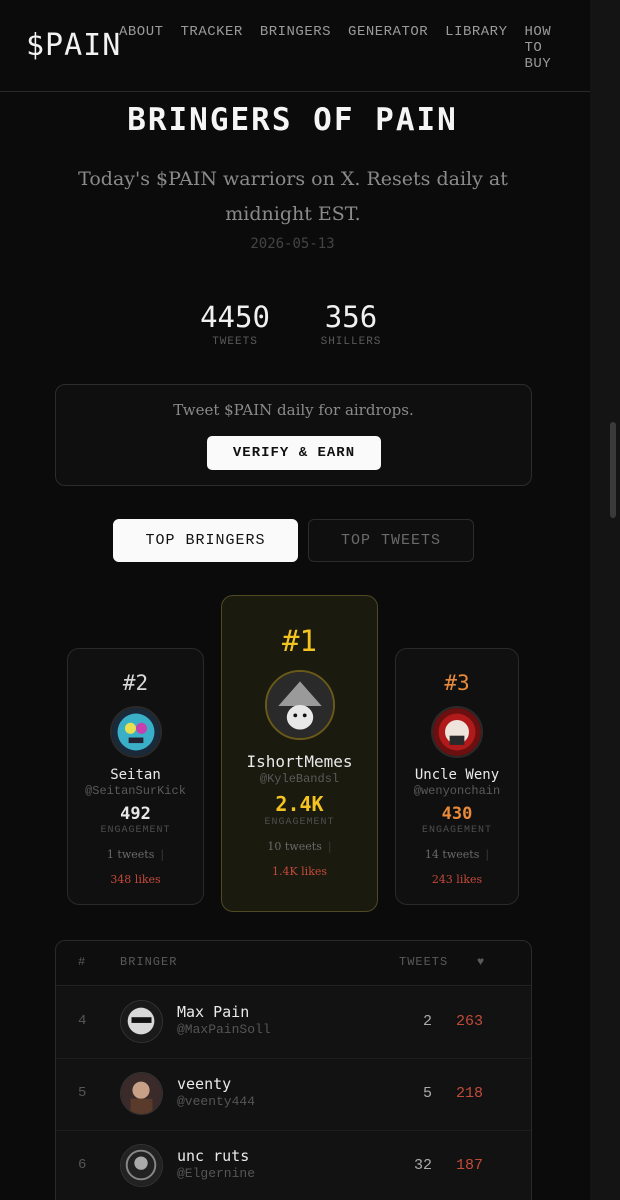  Describe the element at coordinates (235, 342) in the screenshot. I see `stat-tweets-label: TWEETS` at that location.